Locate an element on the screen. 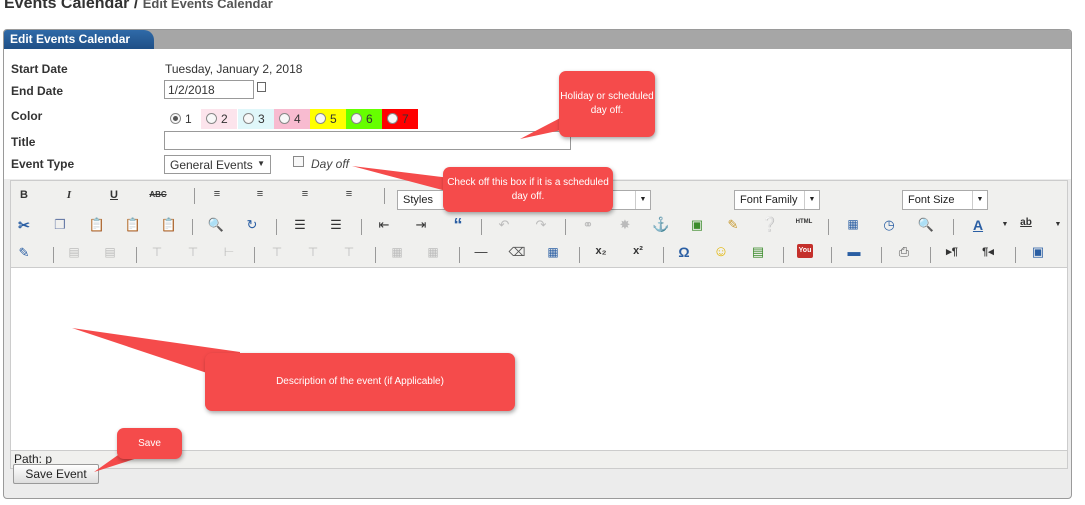 This screenshot has height=505, width=1085. description-callout: Description of the event (if Applicable) is located at coordinates (360, 382).